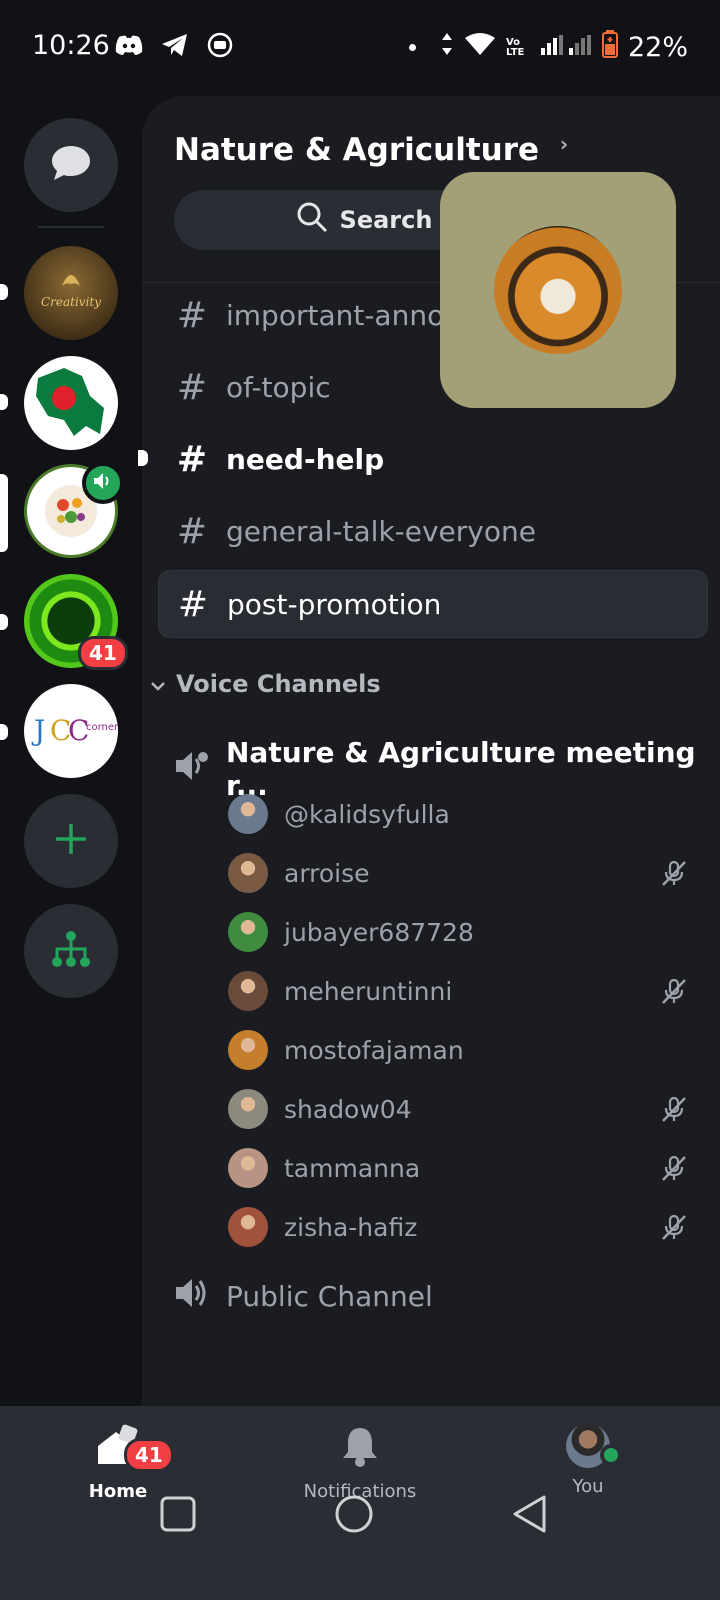  I want to click on voice-member: arroise, so click(458, 873).